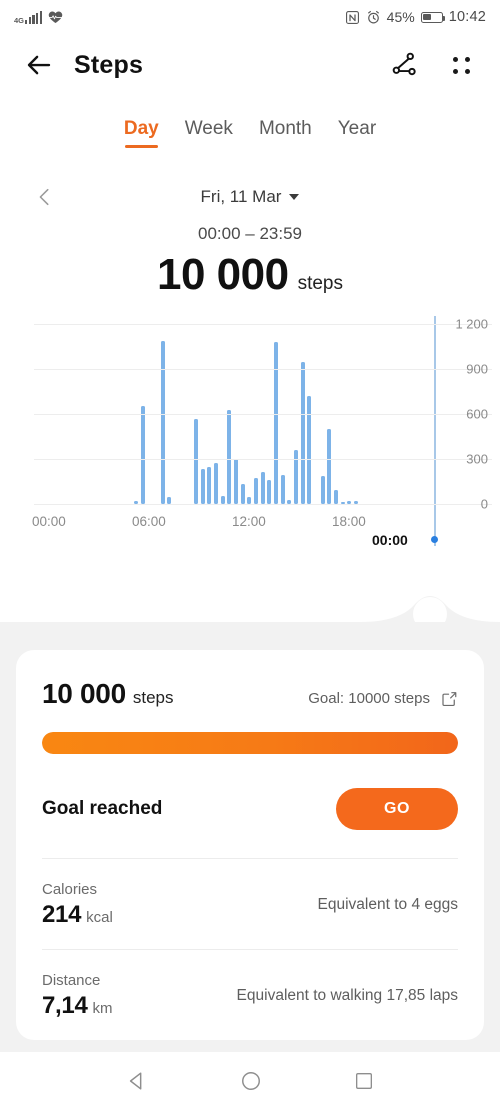  I want to click on chart-x-tick-label: 06:00, so click(149, 521).